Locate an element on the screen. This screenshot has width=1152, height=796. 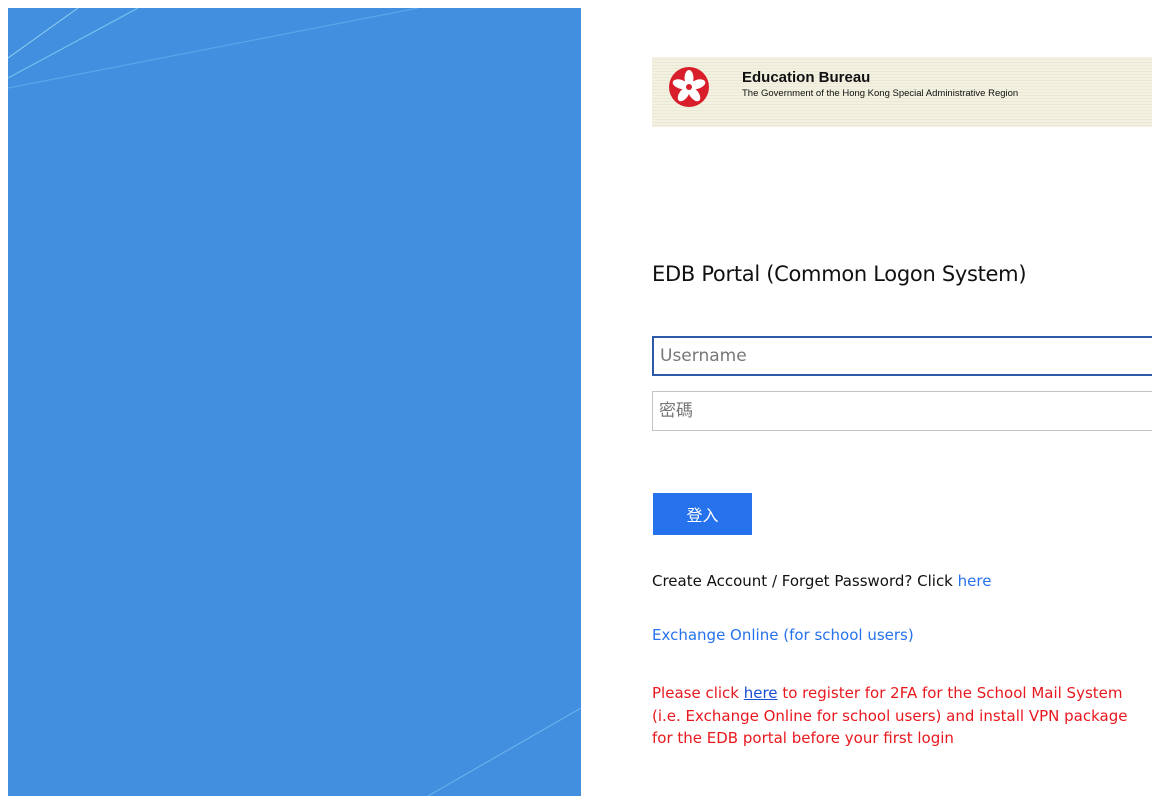
bureau-name: Education Bureau is located at coordinates (806, 77).